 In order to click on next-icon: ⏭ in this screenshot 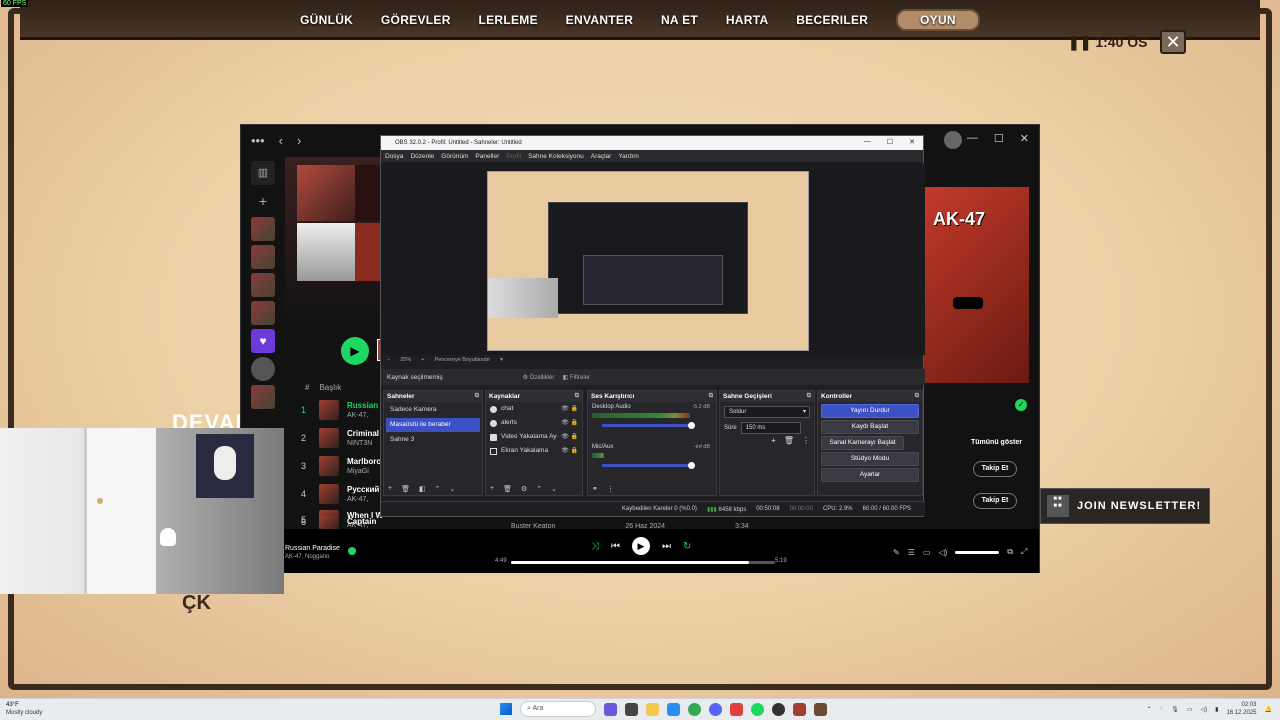, I will do `click(666, 546)`.